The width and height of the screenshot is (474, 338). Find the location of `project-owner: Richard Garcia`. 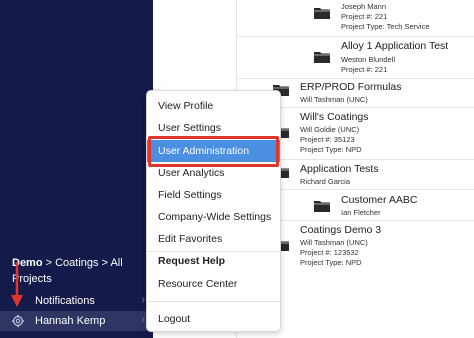

project-owner: Richard Garcia is located at coordinates (325, 181).